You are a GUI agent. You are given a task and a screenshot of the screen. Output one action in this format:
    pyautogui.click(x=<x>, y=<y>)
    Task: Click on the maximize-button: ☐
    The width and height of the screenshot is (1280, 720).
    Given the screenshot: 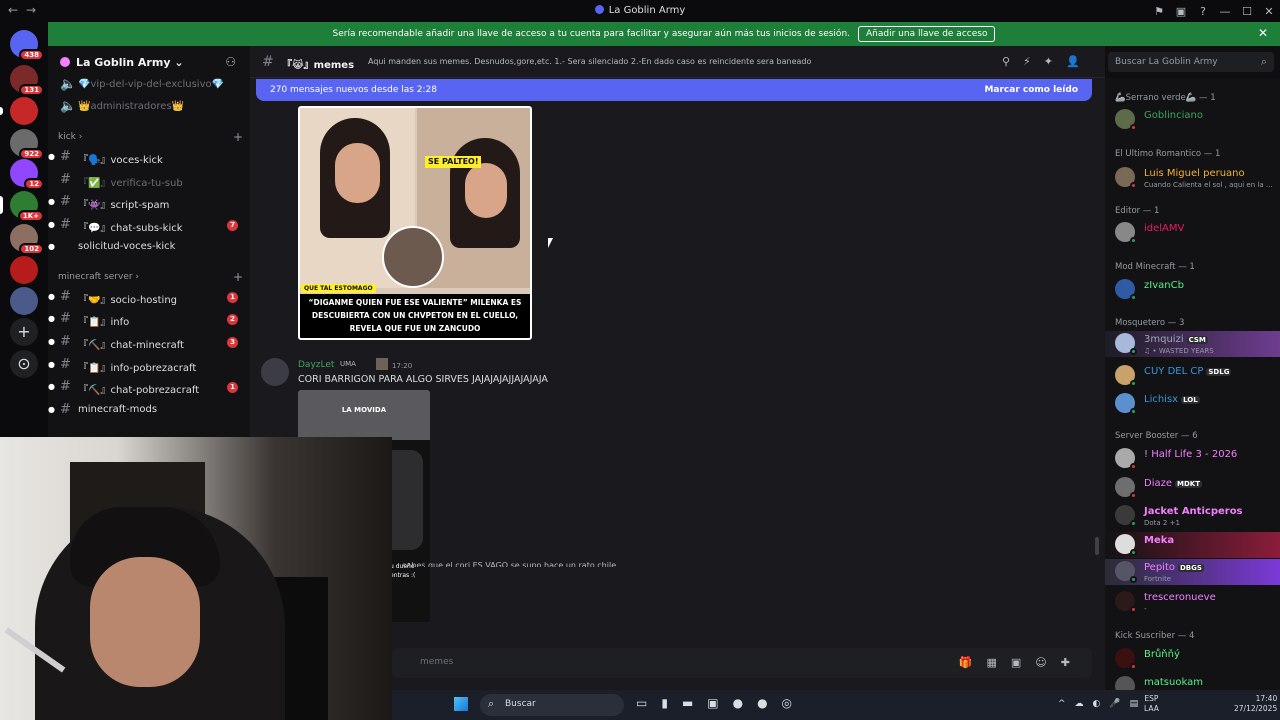 What is the action you would take?
    pyautogui.click(x=1247, y=11)
    